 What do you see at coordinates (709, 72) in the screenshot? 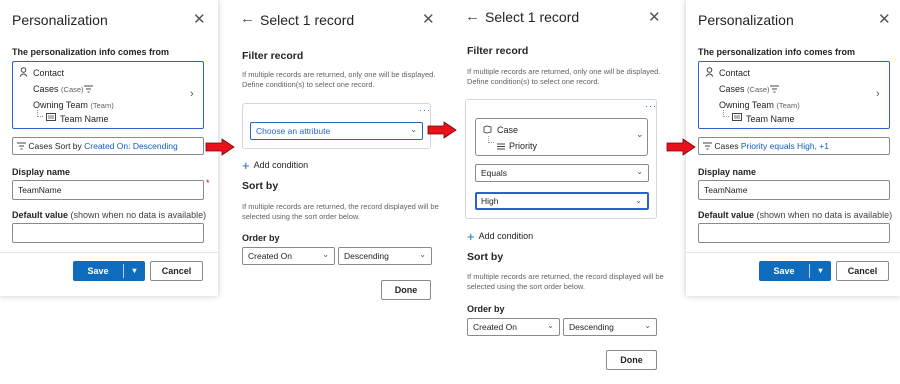
I see `person-icon` at bounding box center [709, 72].